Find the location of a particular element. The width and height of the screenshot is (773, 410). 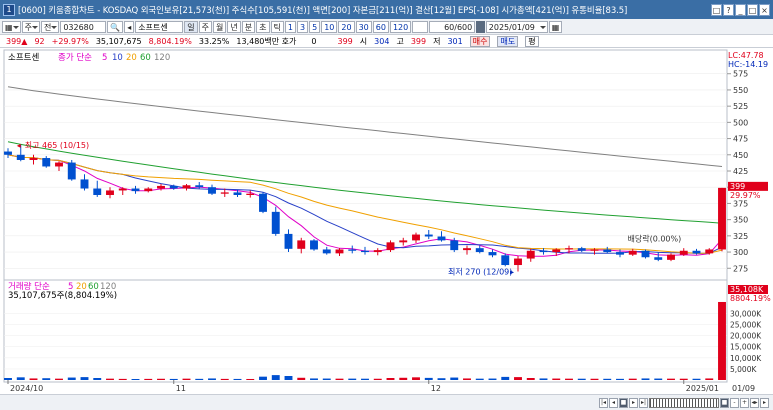

period-week-button: 주 is located at coordinates (205, 26).